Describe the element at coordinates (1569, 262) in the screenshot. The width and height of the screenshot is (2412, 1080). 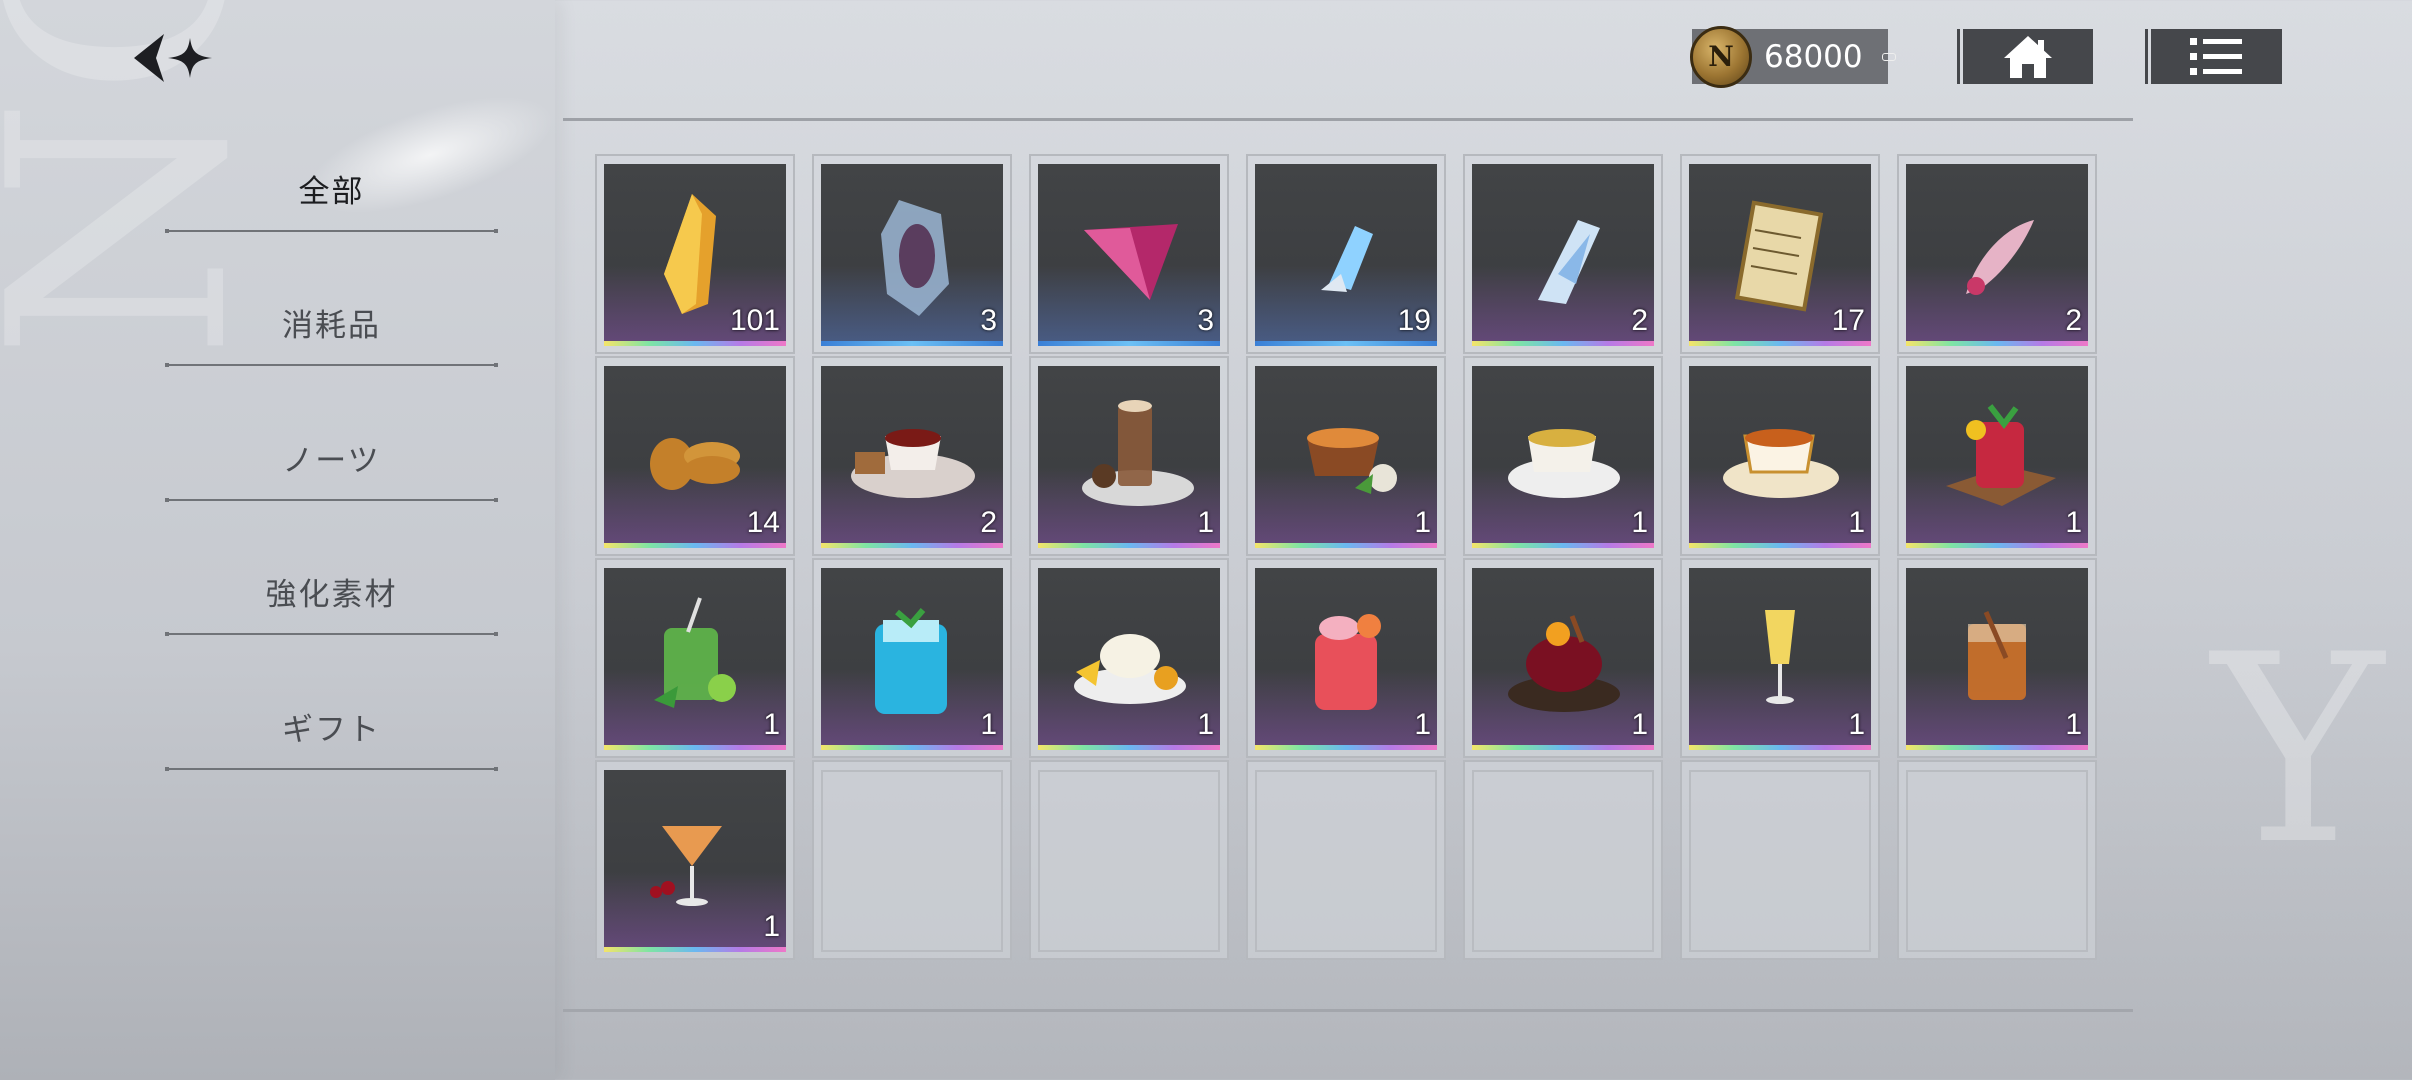
I see `silver-crystal-shard-icon` at that location.